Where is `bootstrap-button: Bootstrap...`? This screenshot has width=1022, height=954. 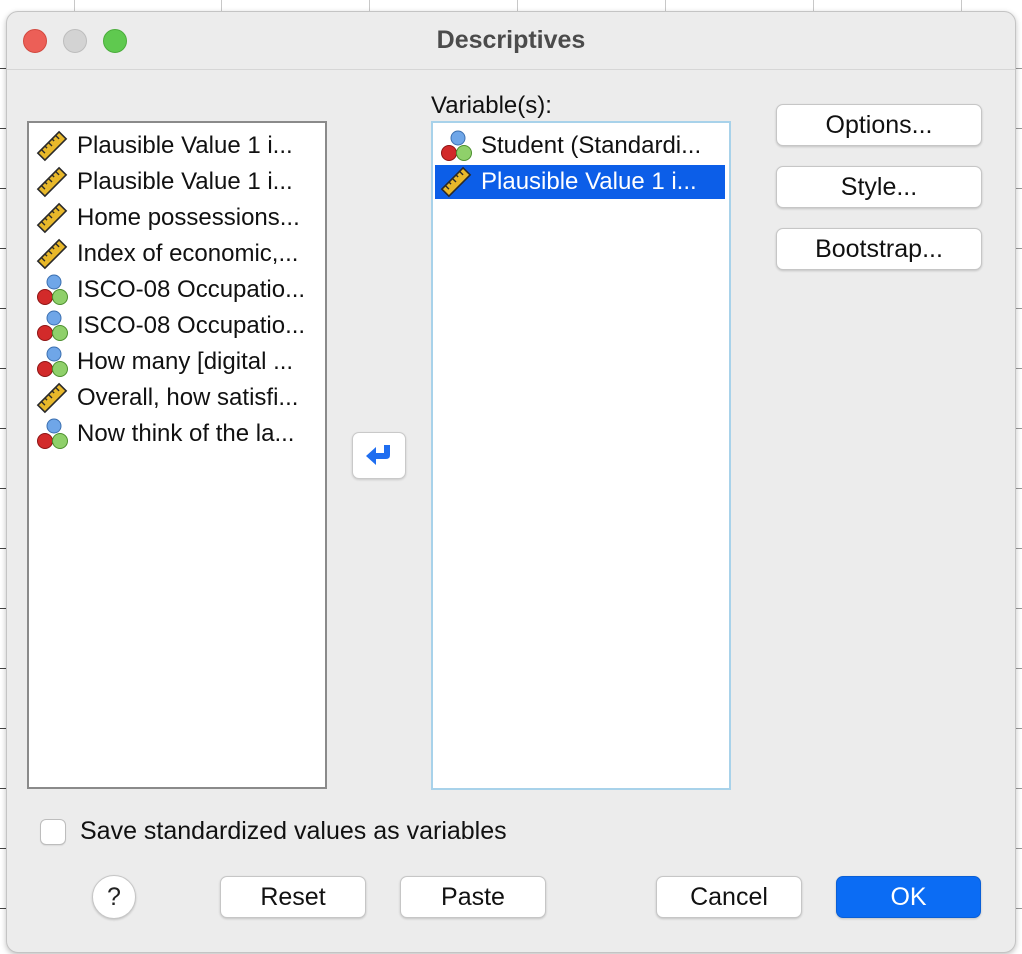
bootstrap-button: Bootstrap... is located at coordinates (879, 249).